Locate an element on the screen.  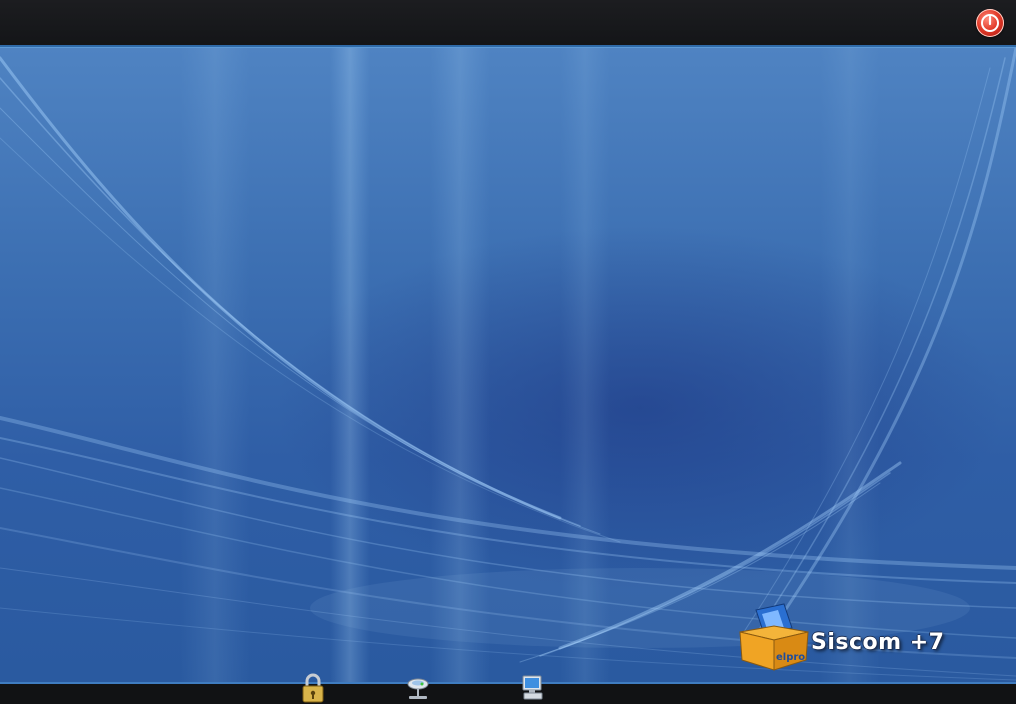
network-icon is located at coordinates (418, 688).